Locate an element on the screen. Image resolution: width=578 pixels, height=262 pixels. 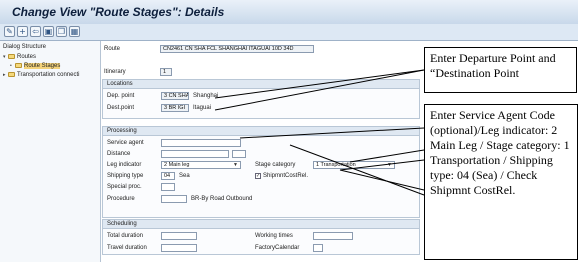
travel-duration-field is located at coordinates (179, 248).